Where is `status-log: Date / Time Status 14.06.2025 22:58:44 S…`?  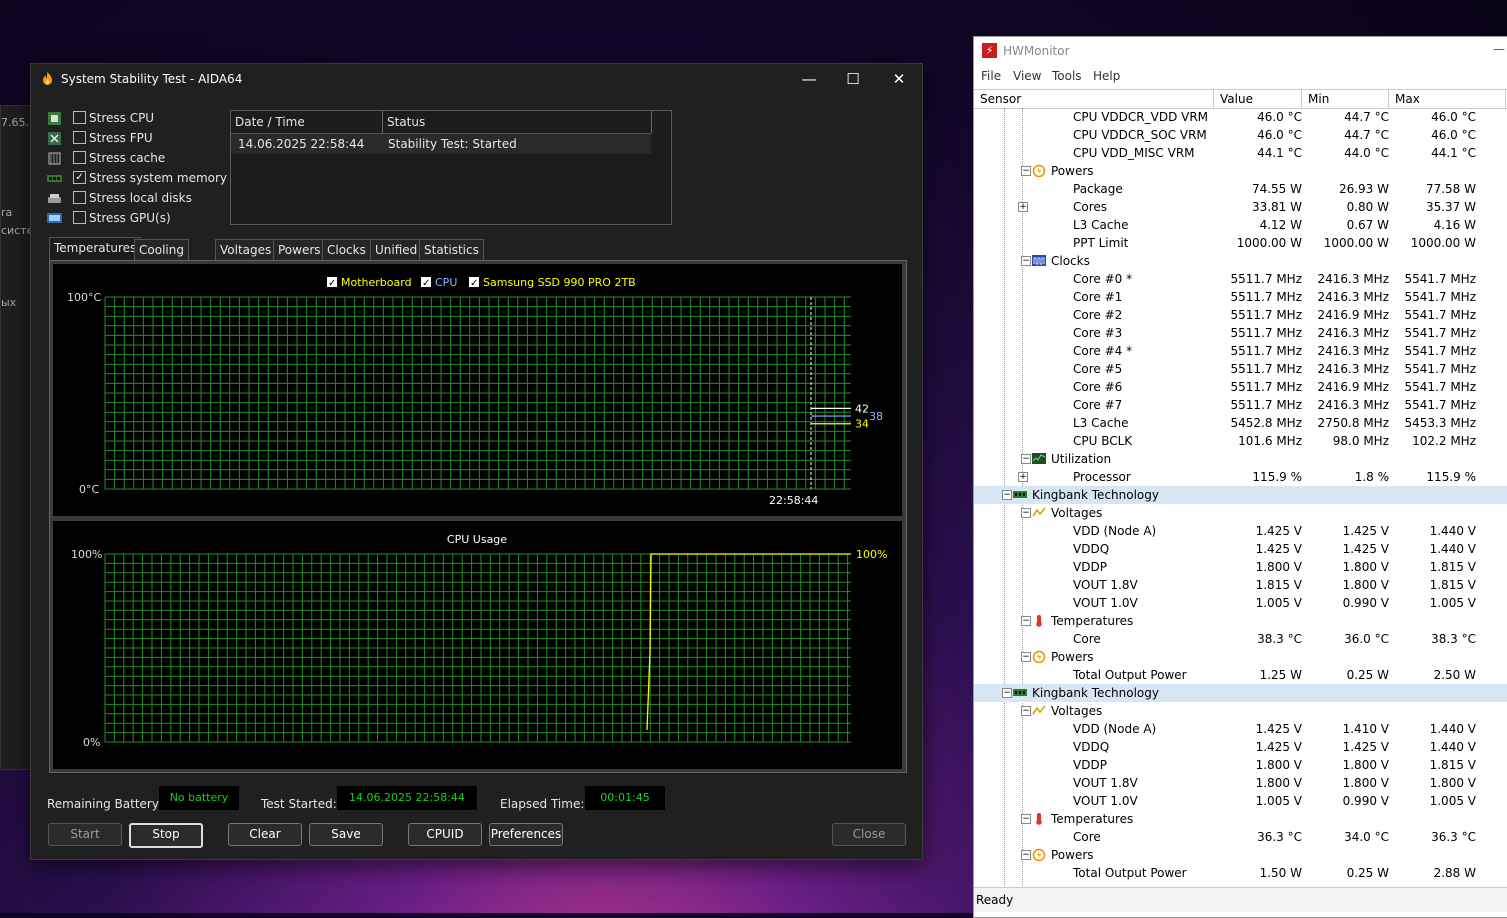 status-log: Date / Time Status 14.06.2025 22:58:44 S… is located at coordinates (451, 167).